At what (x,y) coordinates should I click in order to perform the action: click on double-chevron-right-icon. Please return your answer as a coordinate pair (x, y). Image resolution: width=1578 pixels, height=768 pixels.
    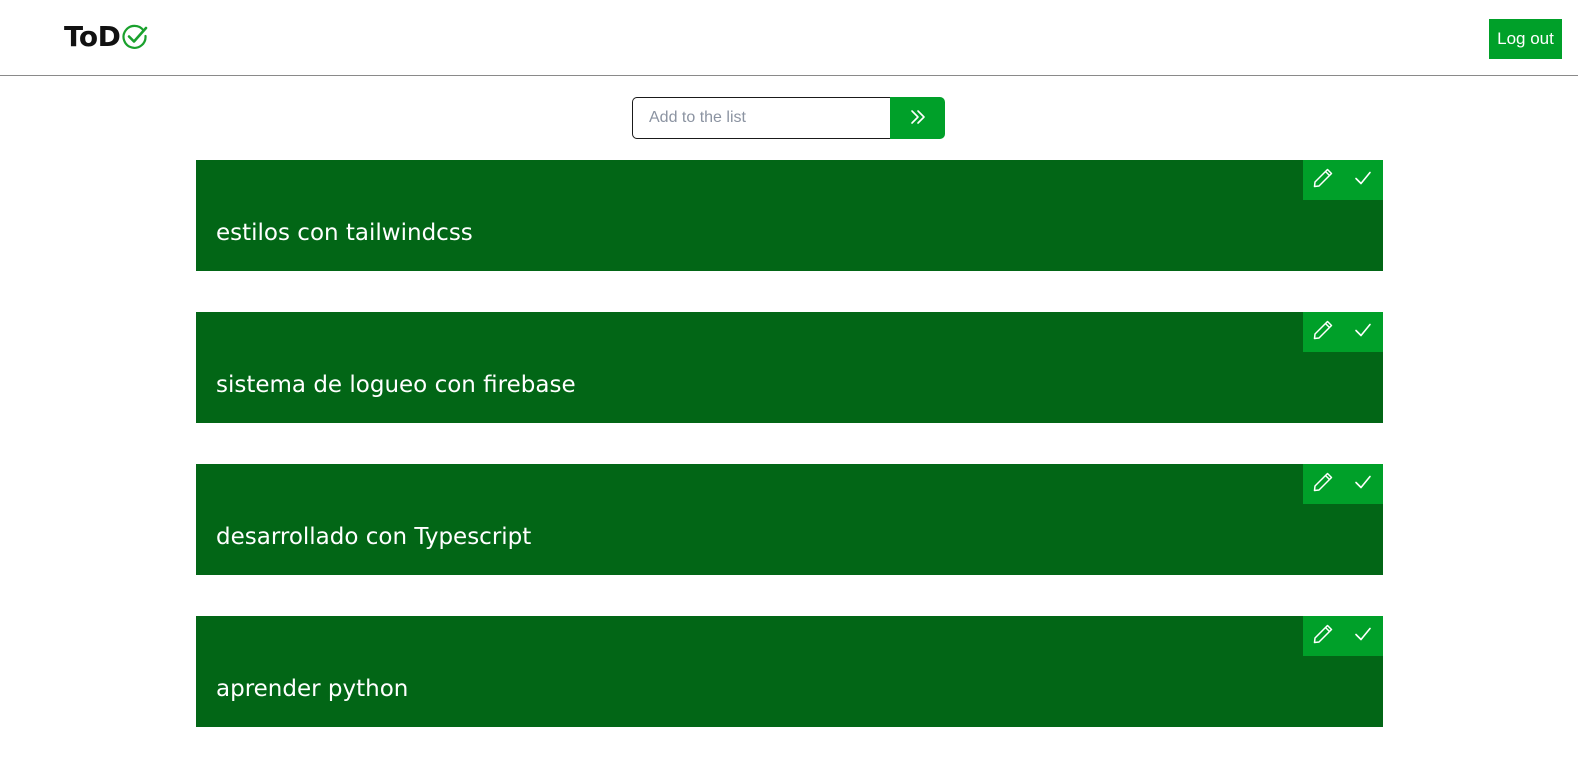
    Looking at the image, I should click on (918, 118).